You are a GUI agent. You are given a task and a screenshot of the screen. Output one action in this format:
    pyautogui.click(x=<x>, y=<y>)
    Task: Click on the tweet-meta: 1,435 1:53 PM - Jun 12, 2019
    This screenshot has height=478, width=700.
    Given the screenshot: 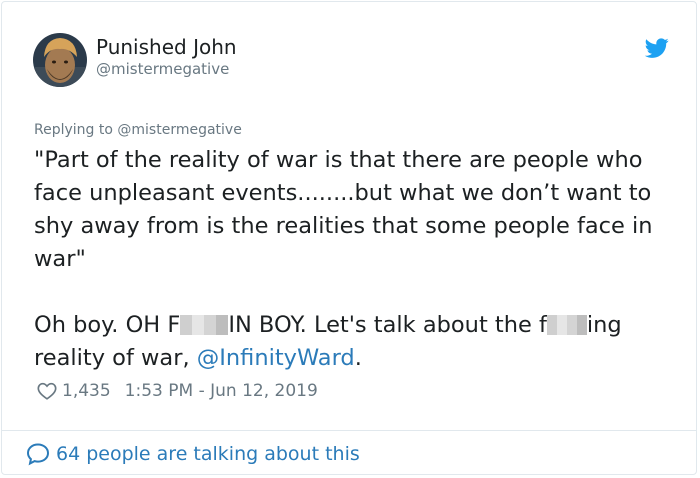 What is the action you would take?
    pyautogui.click(x=177, y=391)
    